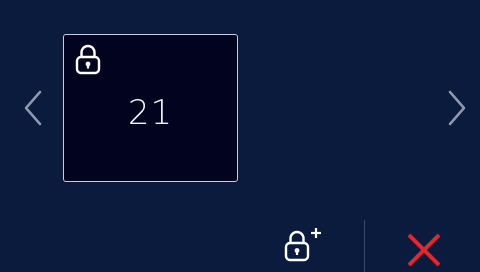  I want to click on chevron-left-icon, so click(33, 108).